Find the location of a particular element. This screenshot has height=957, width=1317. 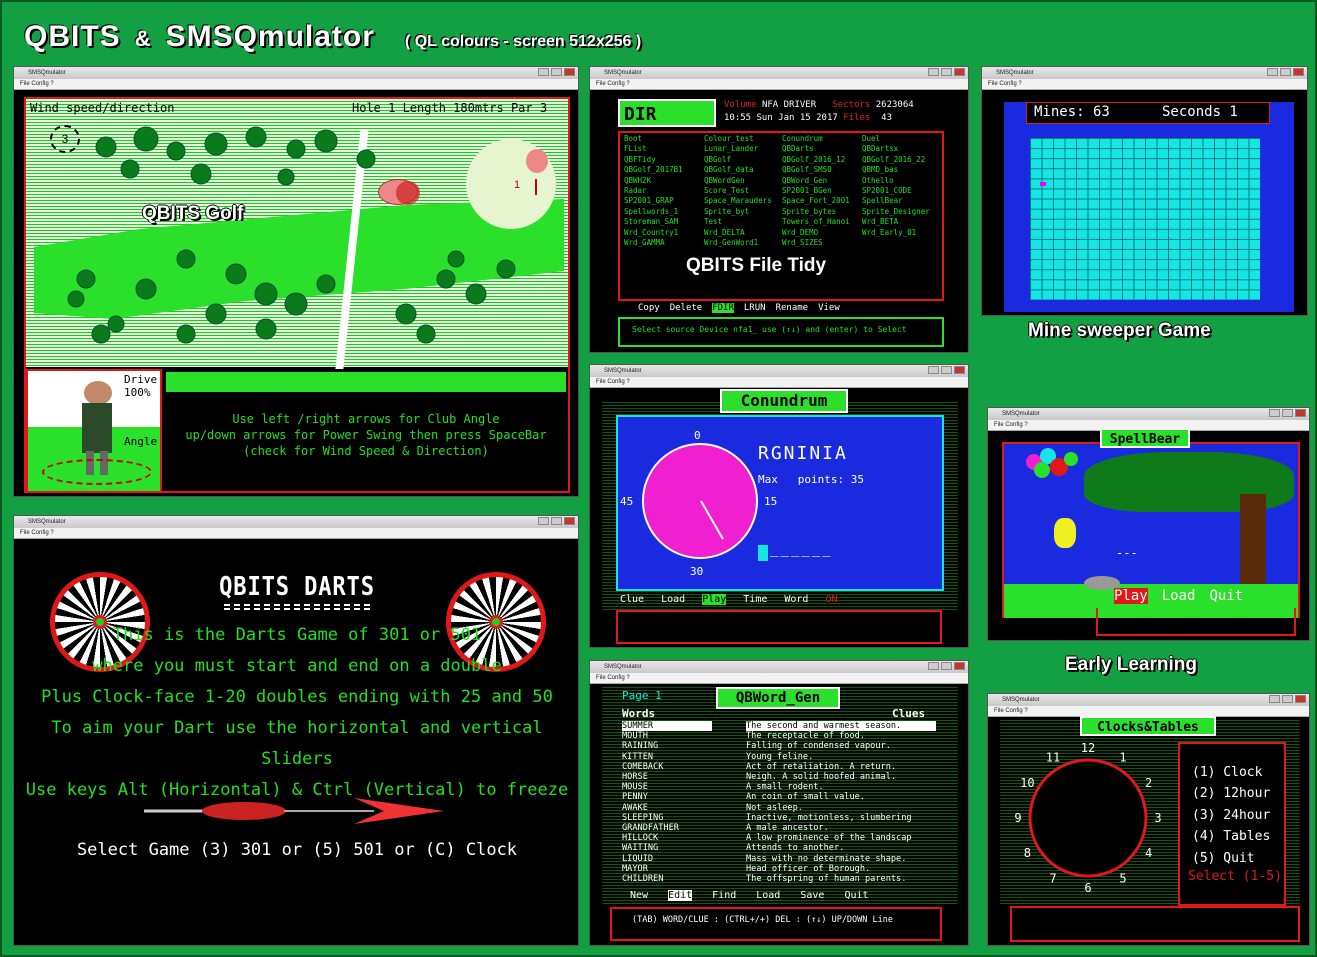

mines-grid is located at coordinates (1145, 219).